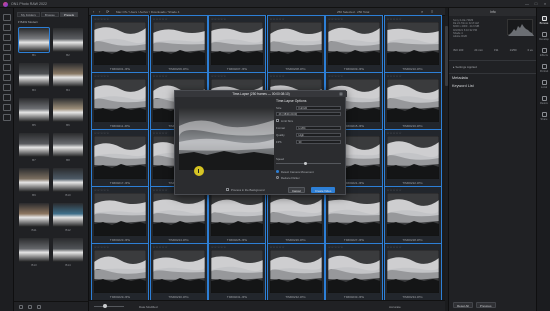 The height and width of the screenshot is (311, 550). I want to click on cancel-button: Cancel, so click(296, 189).